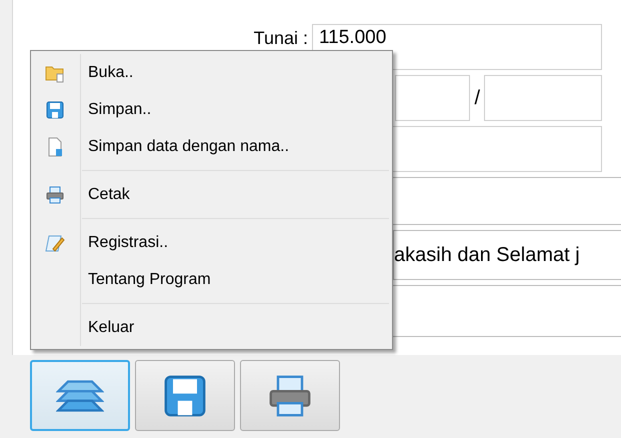  Describe the element at coordinates (211, 327) in the screenshot. I see `menu-item: Keluar` at that location.